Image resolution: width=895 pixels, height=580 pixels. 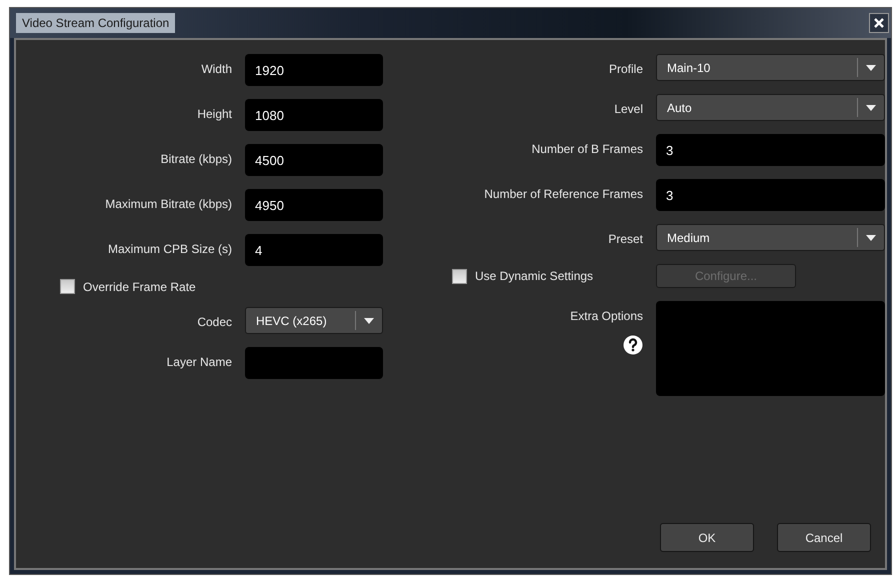 What do you see at coordinates (707, 537) in the screenshot?
I see `ok-button: OK` at bounding box center [707, 537].